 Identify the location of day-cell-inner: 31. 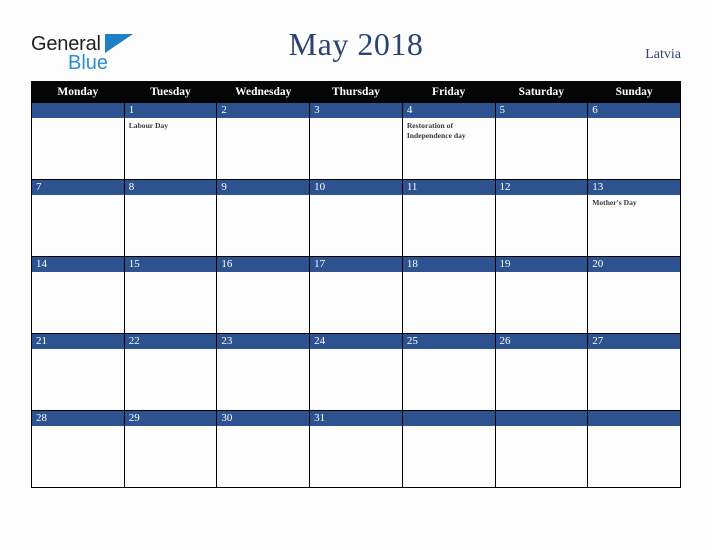
(356, 449).